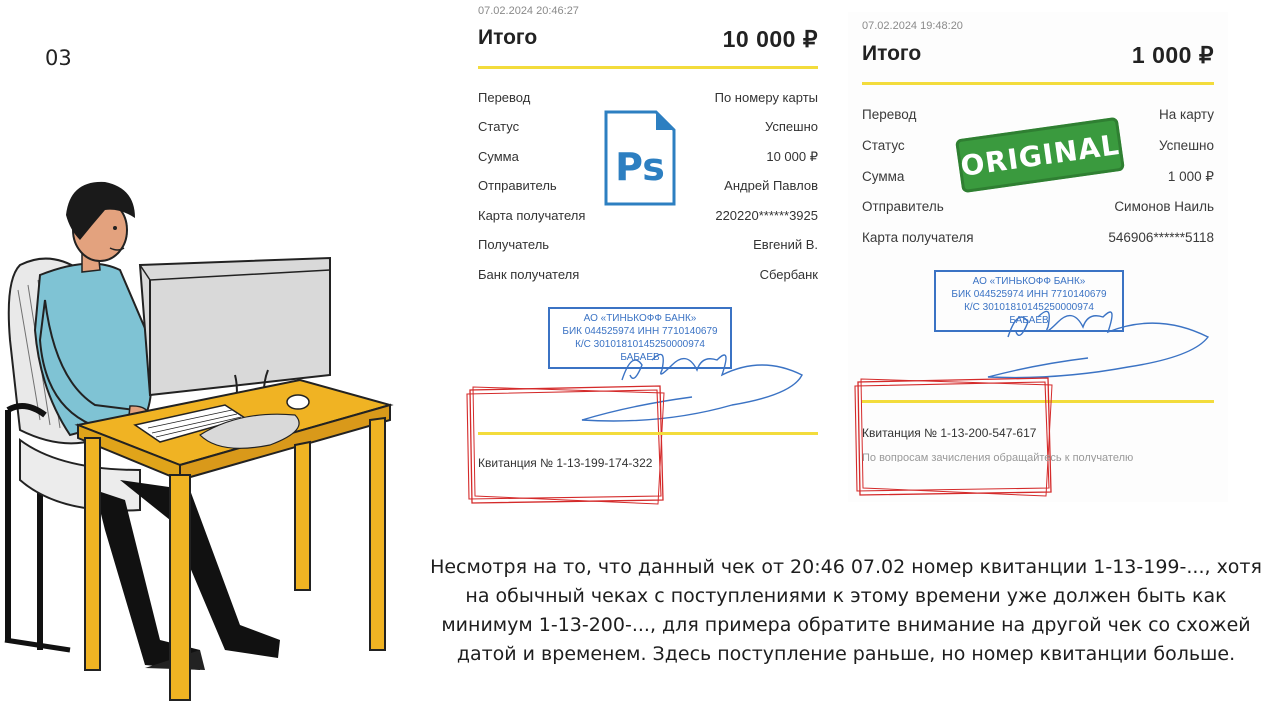 The image size is (1280, 720). Describe the element at coordinates (298, 402) in the screenshot. I see `mouse` at that location.